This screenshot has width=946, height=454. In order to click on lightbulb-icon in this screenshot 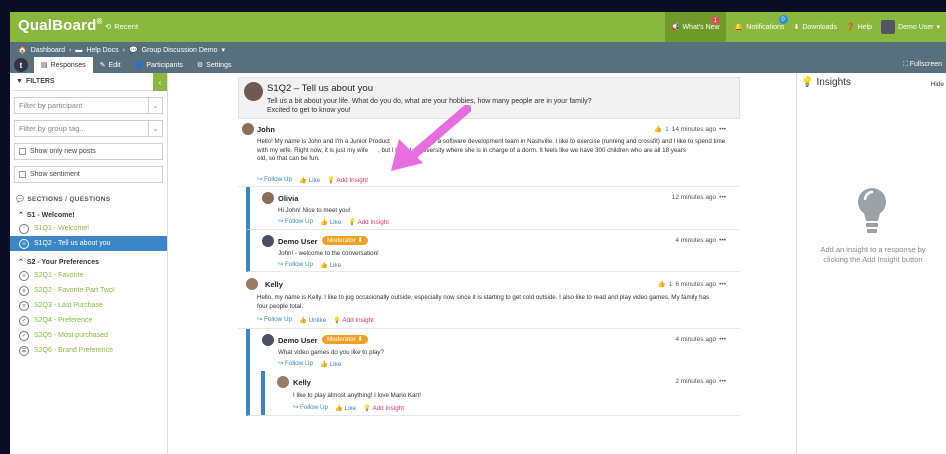, I will do `click(872, 210)`.